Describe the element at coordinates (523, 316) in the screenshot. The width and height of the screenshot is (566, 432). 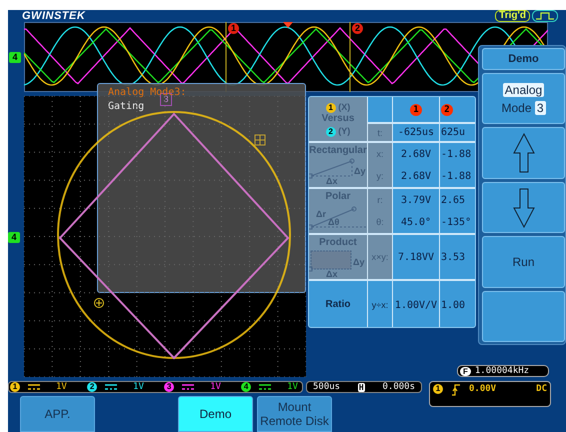
I see `blank-softkey` at that location.